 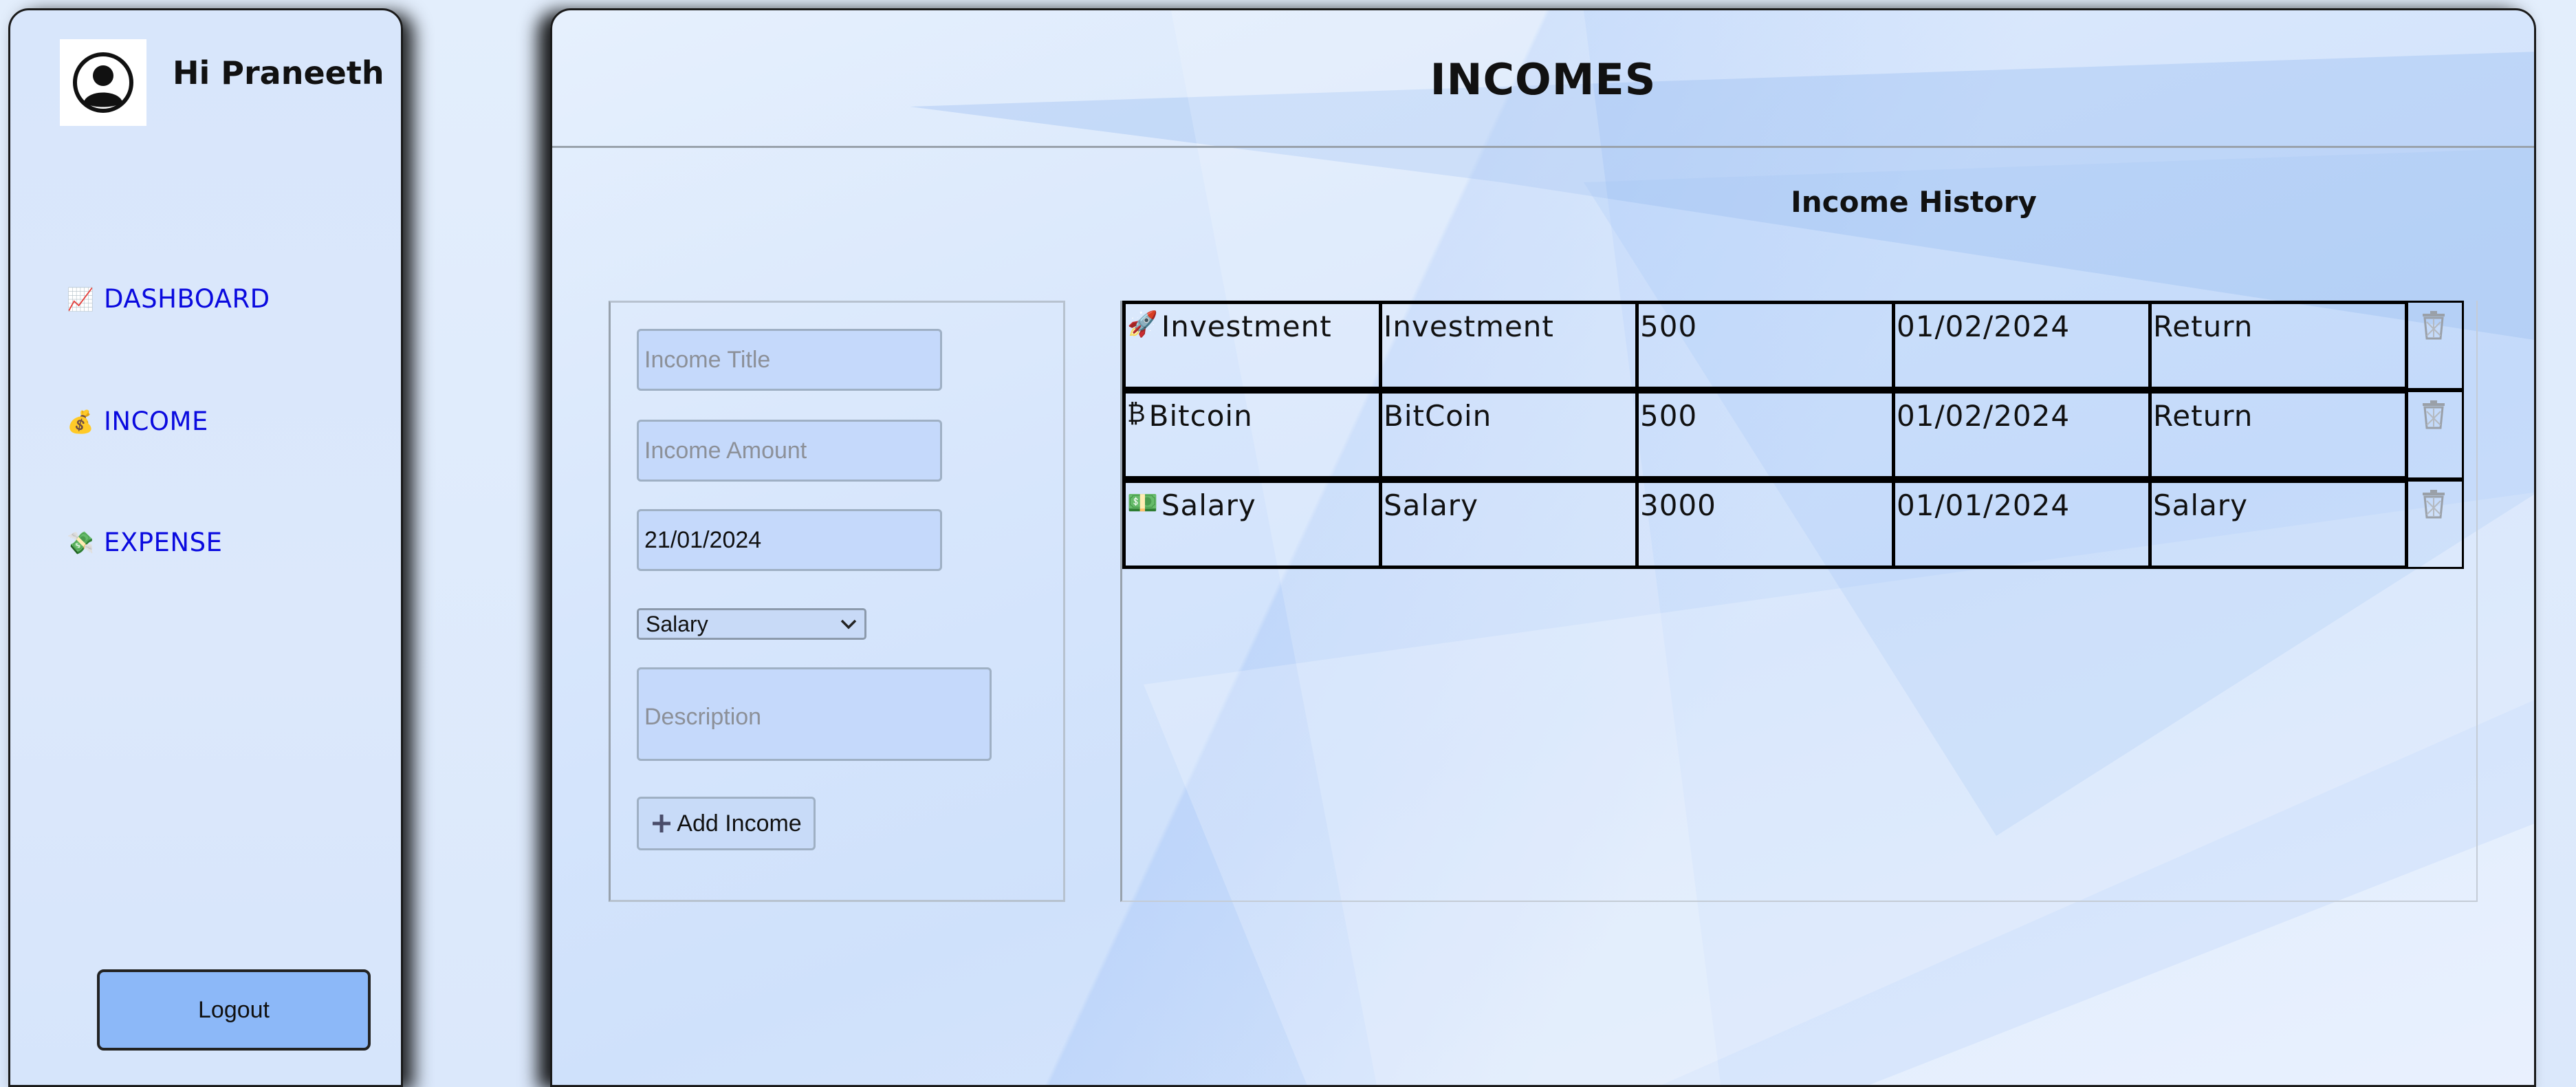 What do you see at coordinates (1509, 345) in the screenshot?
I see `income-category-cell: Investment` at bounding box center [1509, 345].